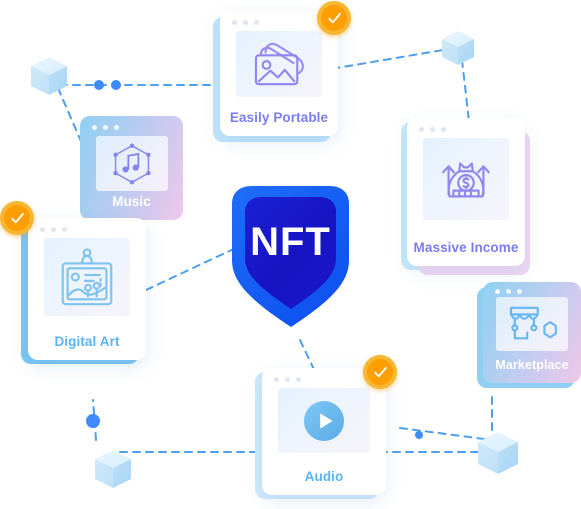 The width and height of the screenshot is (581, 509). I want to click on shield-text: NFT, so click(290, 242).